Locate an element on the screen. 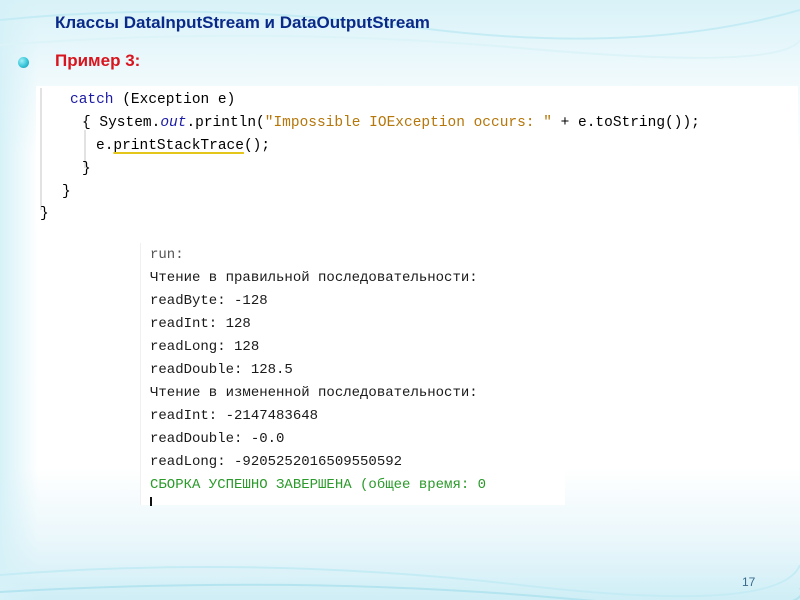 Image resolution: width=800 pixels, height=600 pixels. console-text-cursor is located at coordinates (151, 501).